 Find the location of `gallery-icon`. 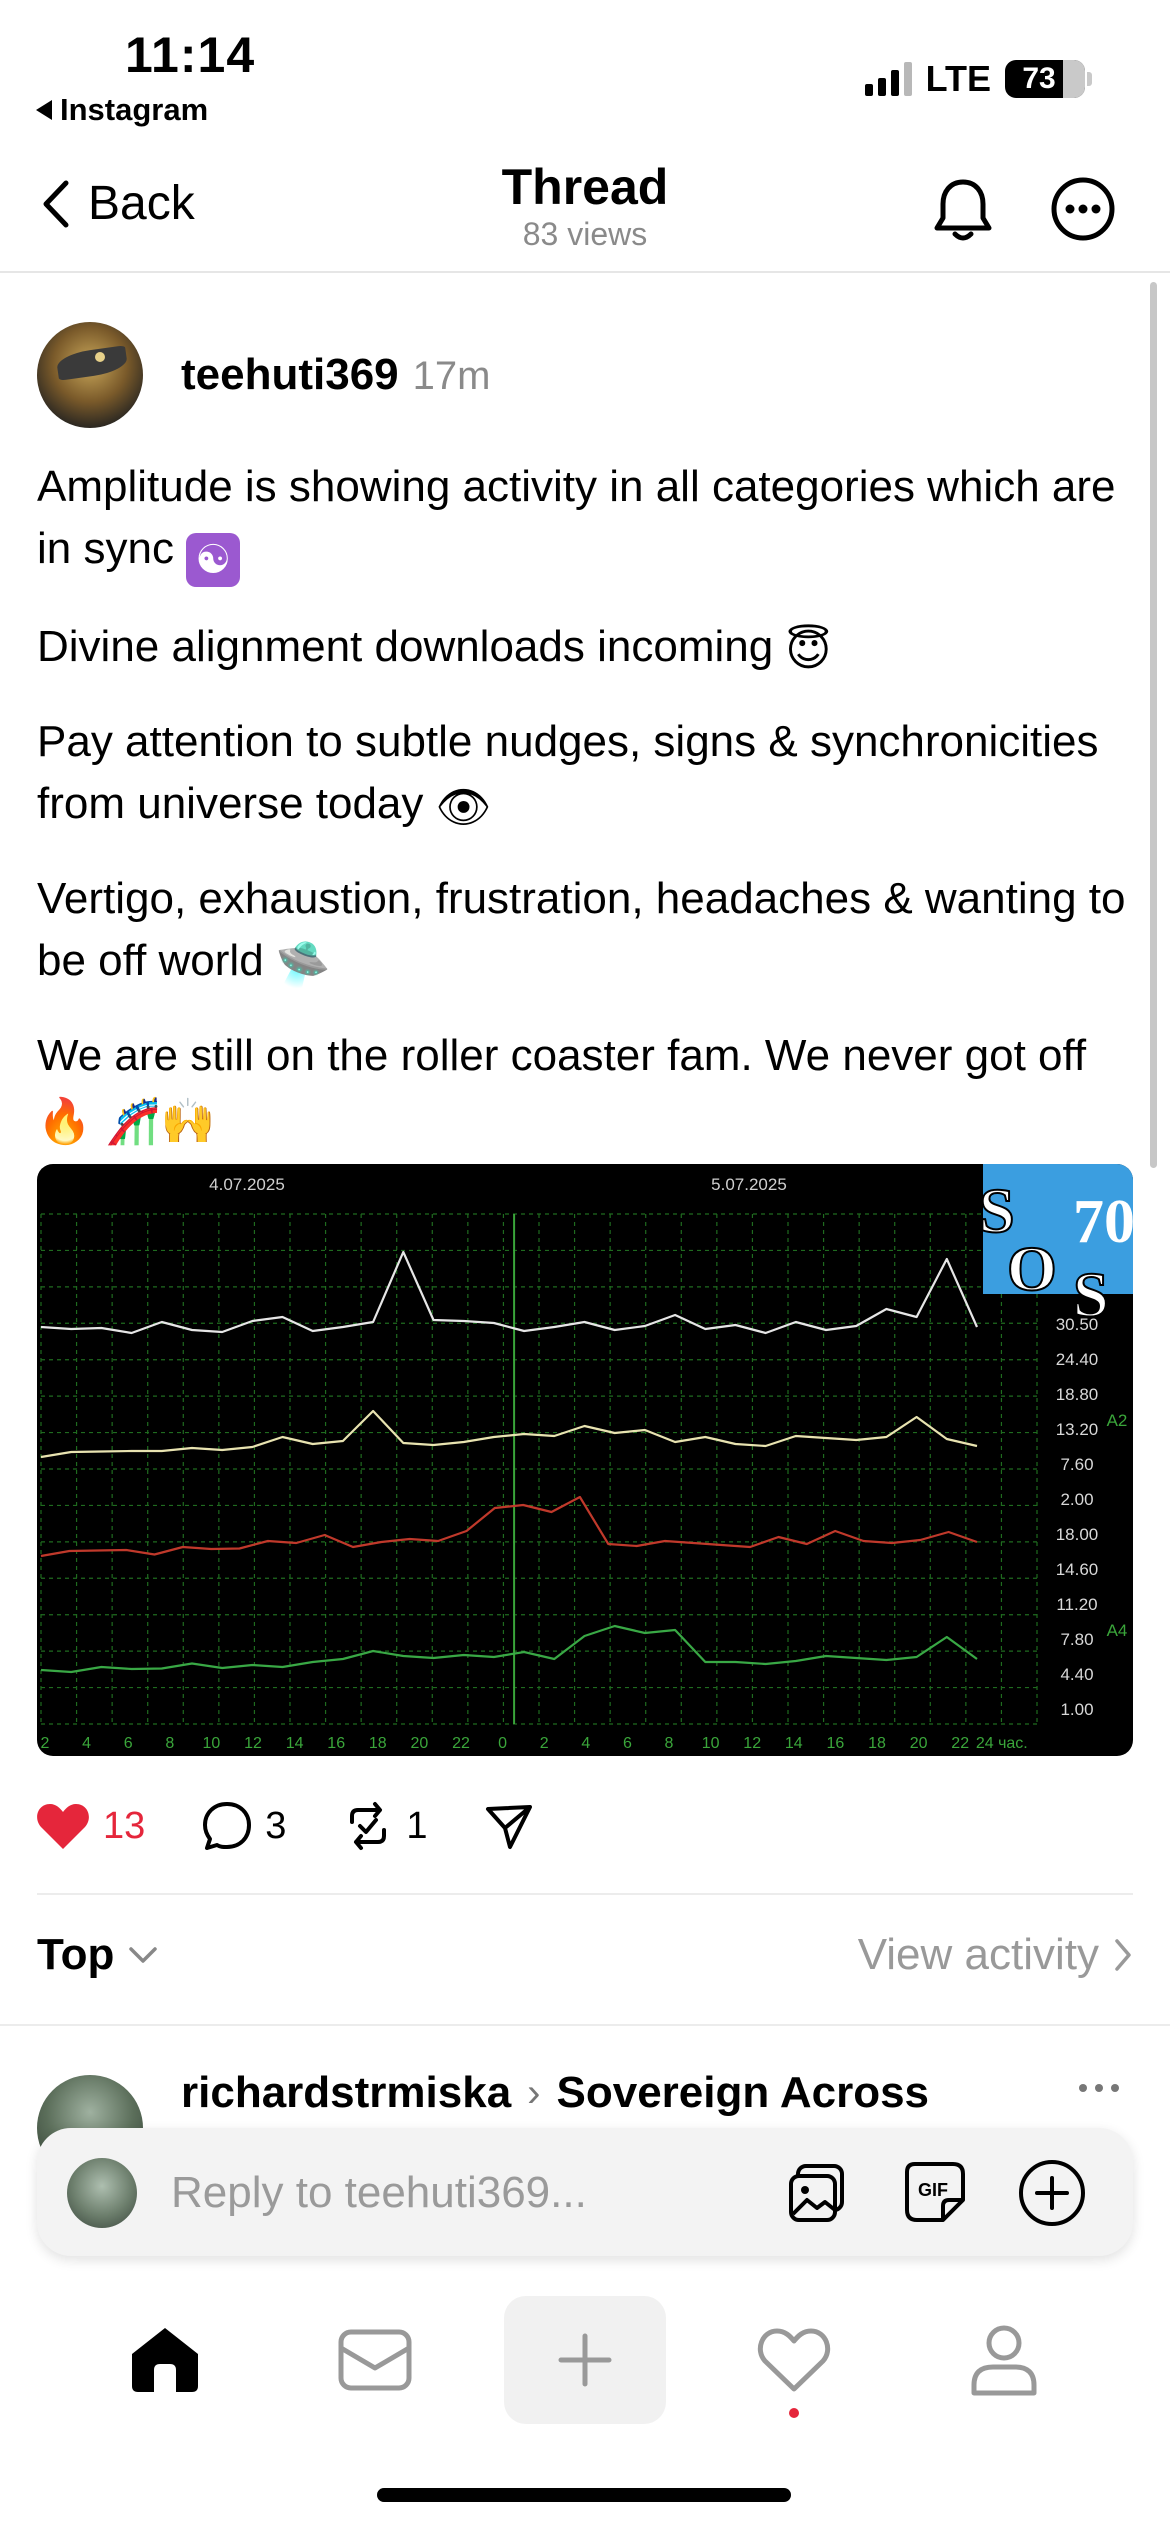

gallery-icon is located at coordinates (818, 2193).